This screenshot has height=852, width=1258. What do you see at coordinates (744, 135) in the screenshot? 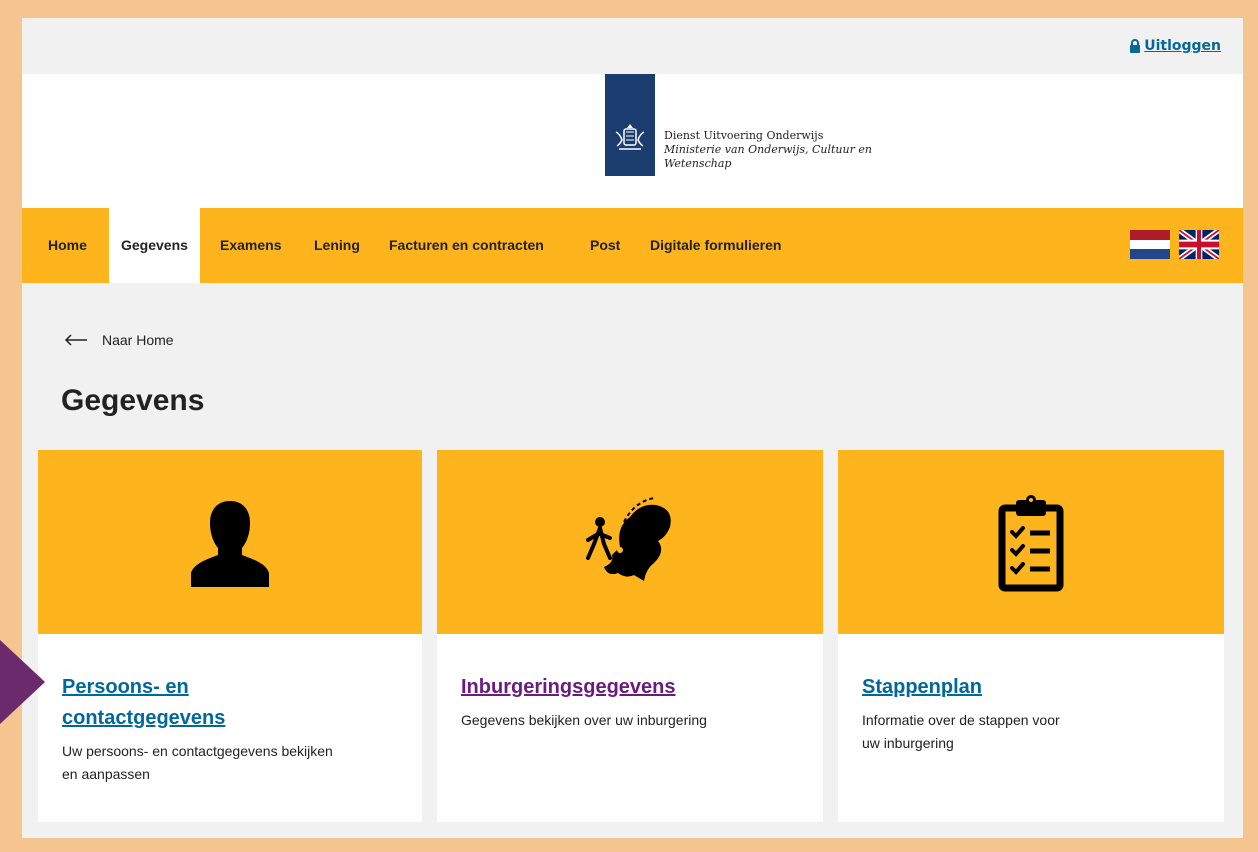
I see `org-name: Dienst Uitvoering Onderwijs` at bounding box center [744, 135].